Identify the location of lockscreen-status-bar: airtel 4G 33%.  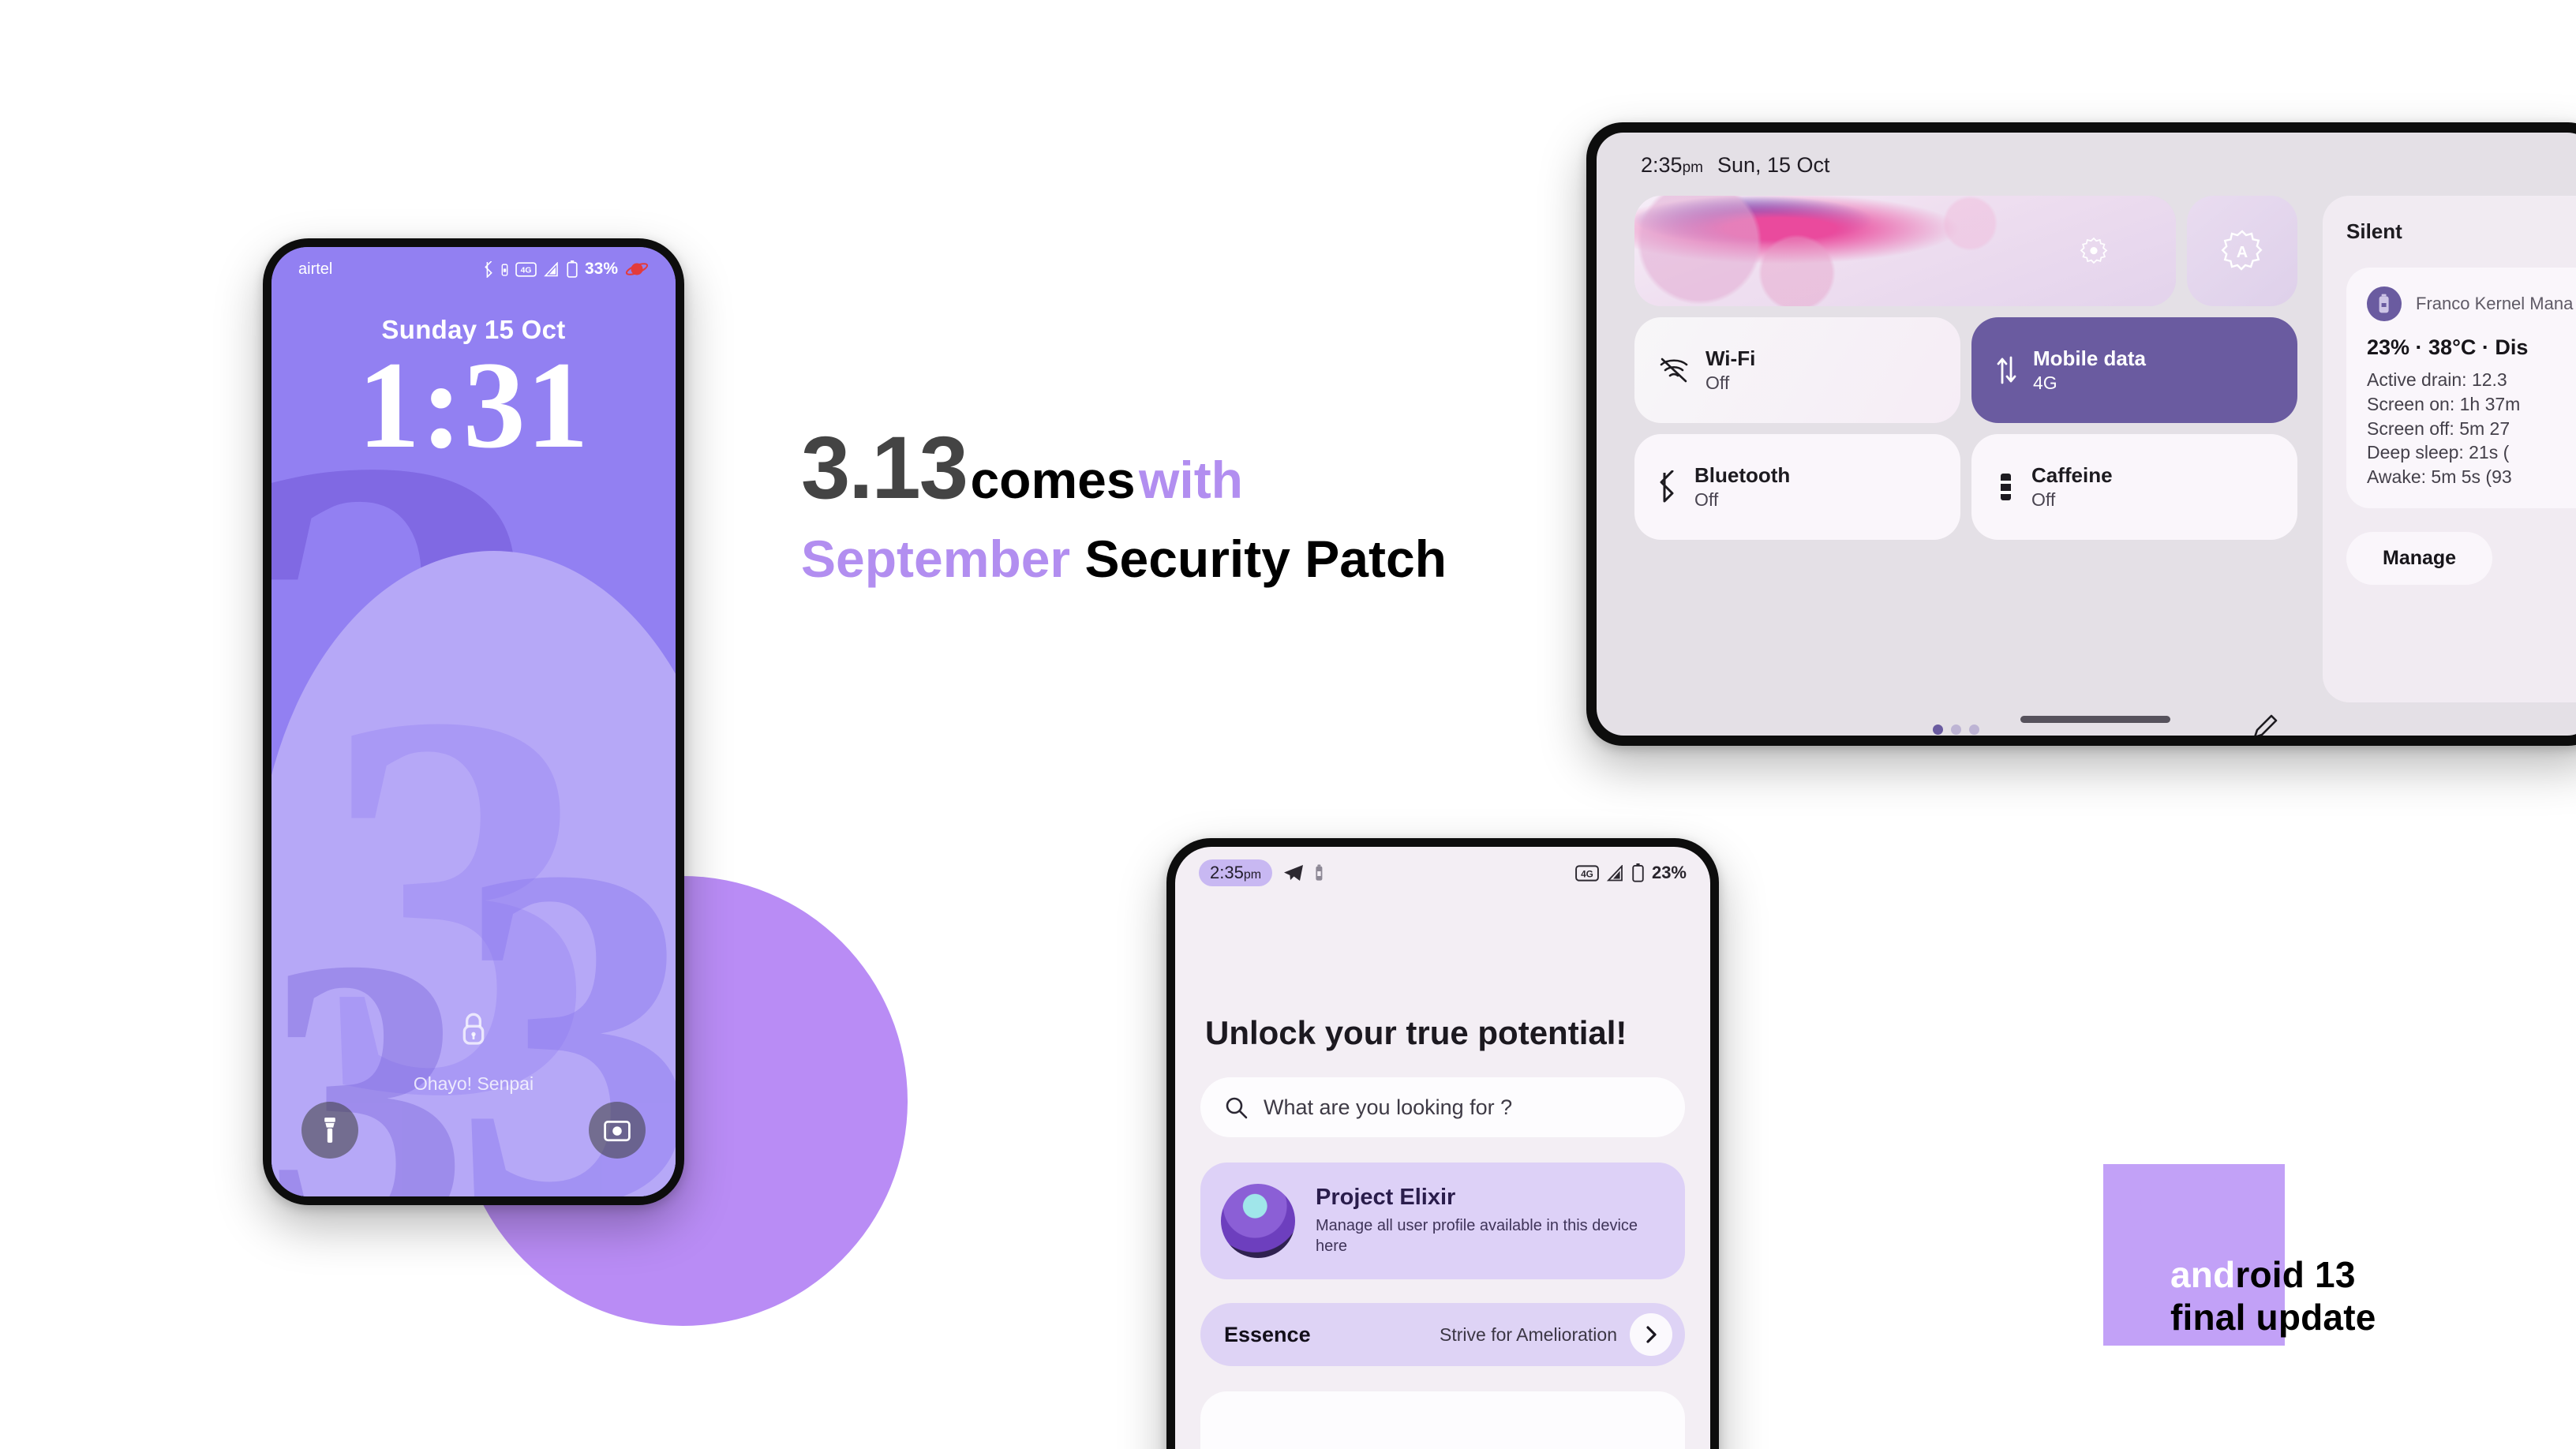
(473, 269).